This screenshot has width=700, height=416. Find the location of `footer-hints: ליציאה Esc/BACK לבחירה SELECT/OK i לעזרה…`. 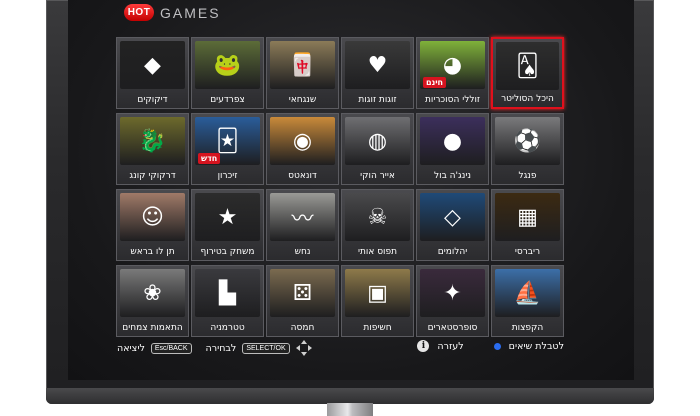

footer-hints: ליציאה Esc/BACK לבחירה SELECT/OK i לעזרה… is located at coordinates (340, 350).